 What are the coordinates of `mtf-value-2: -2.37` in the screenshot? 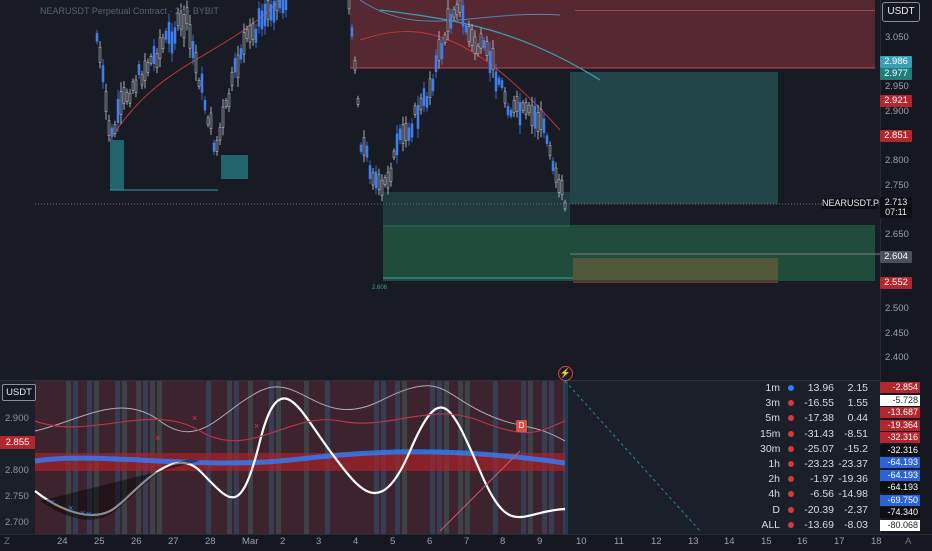 It's located at (856, 509).